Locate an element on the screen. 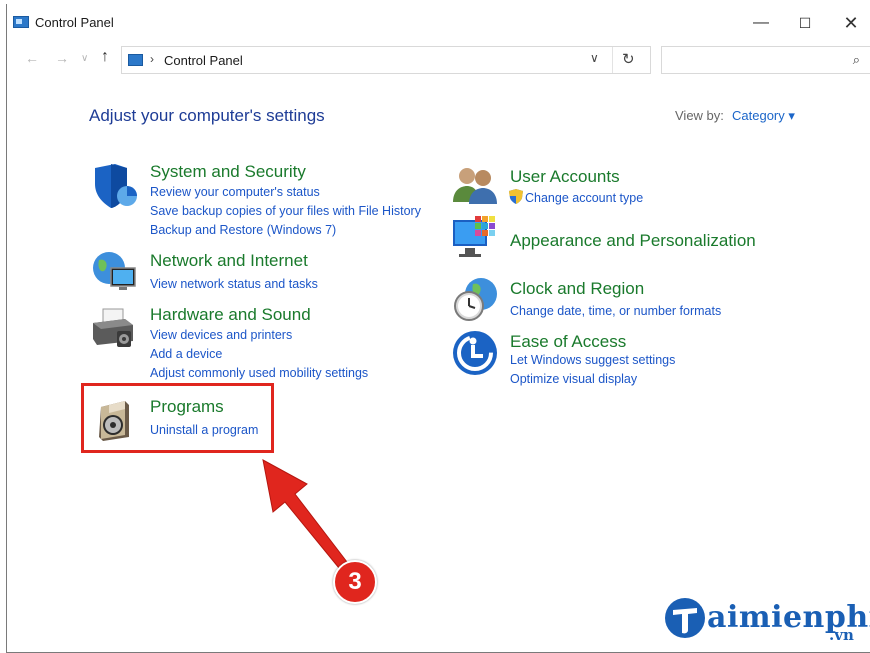 The image size is (870, 653). breadcrumb-control-panel: Control Panel is located at coordinates (203, 60).